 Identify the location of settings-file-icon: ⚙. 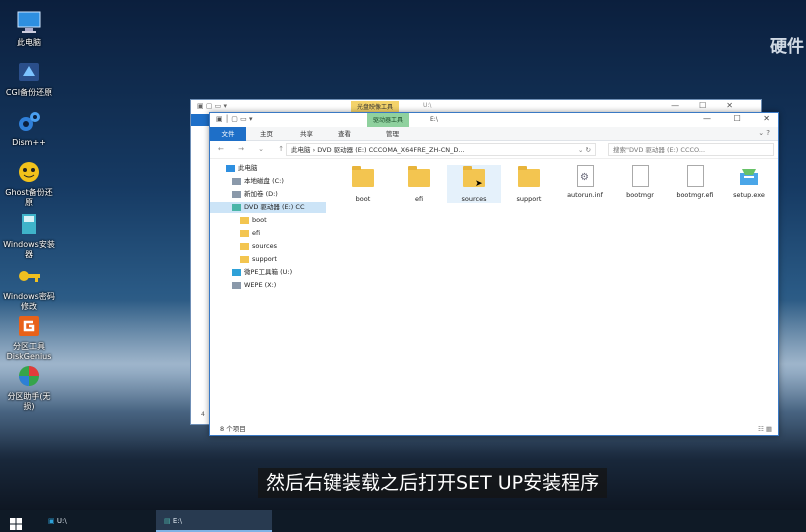
(585, 176).